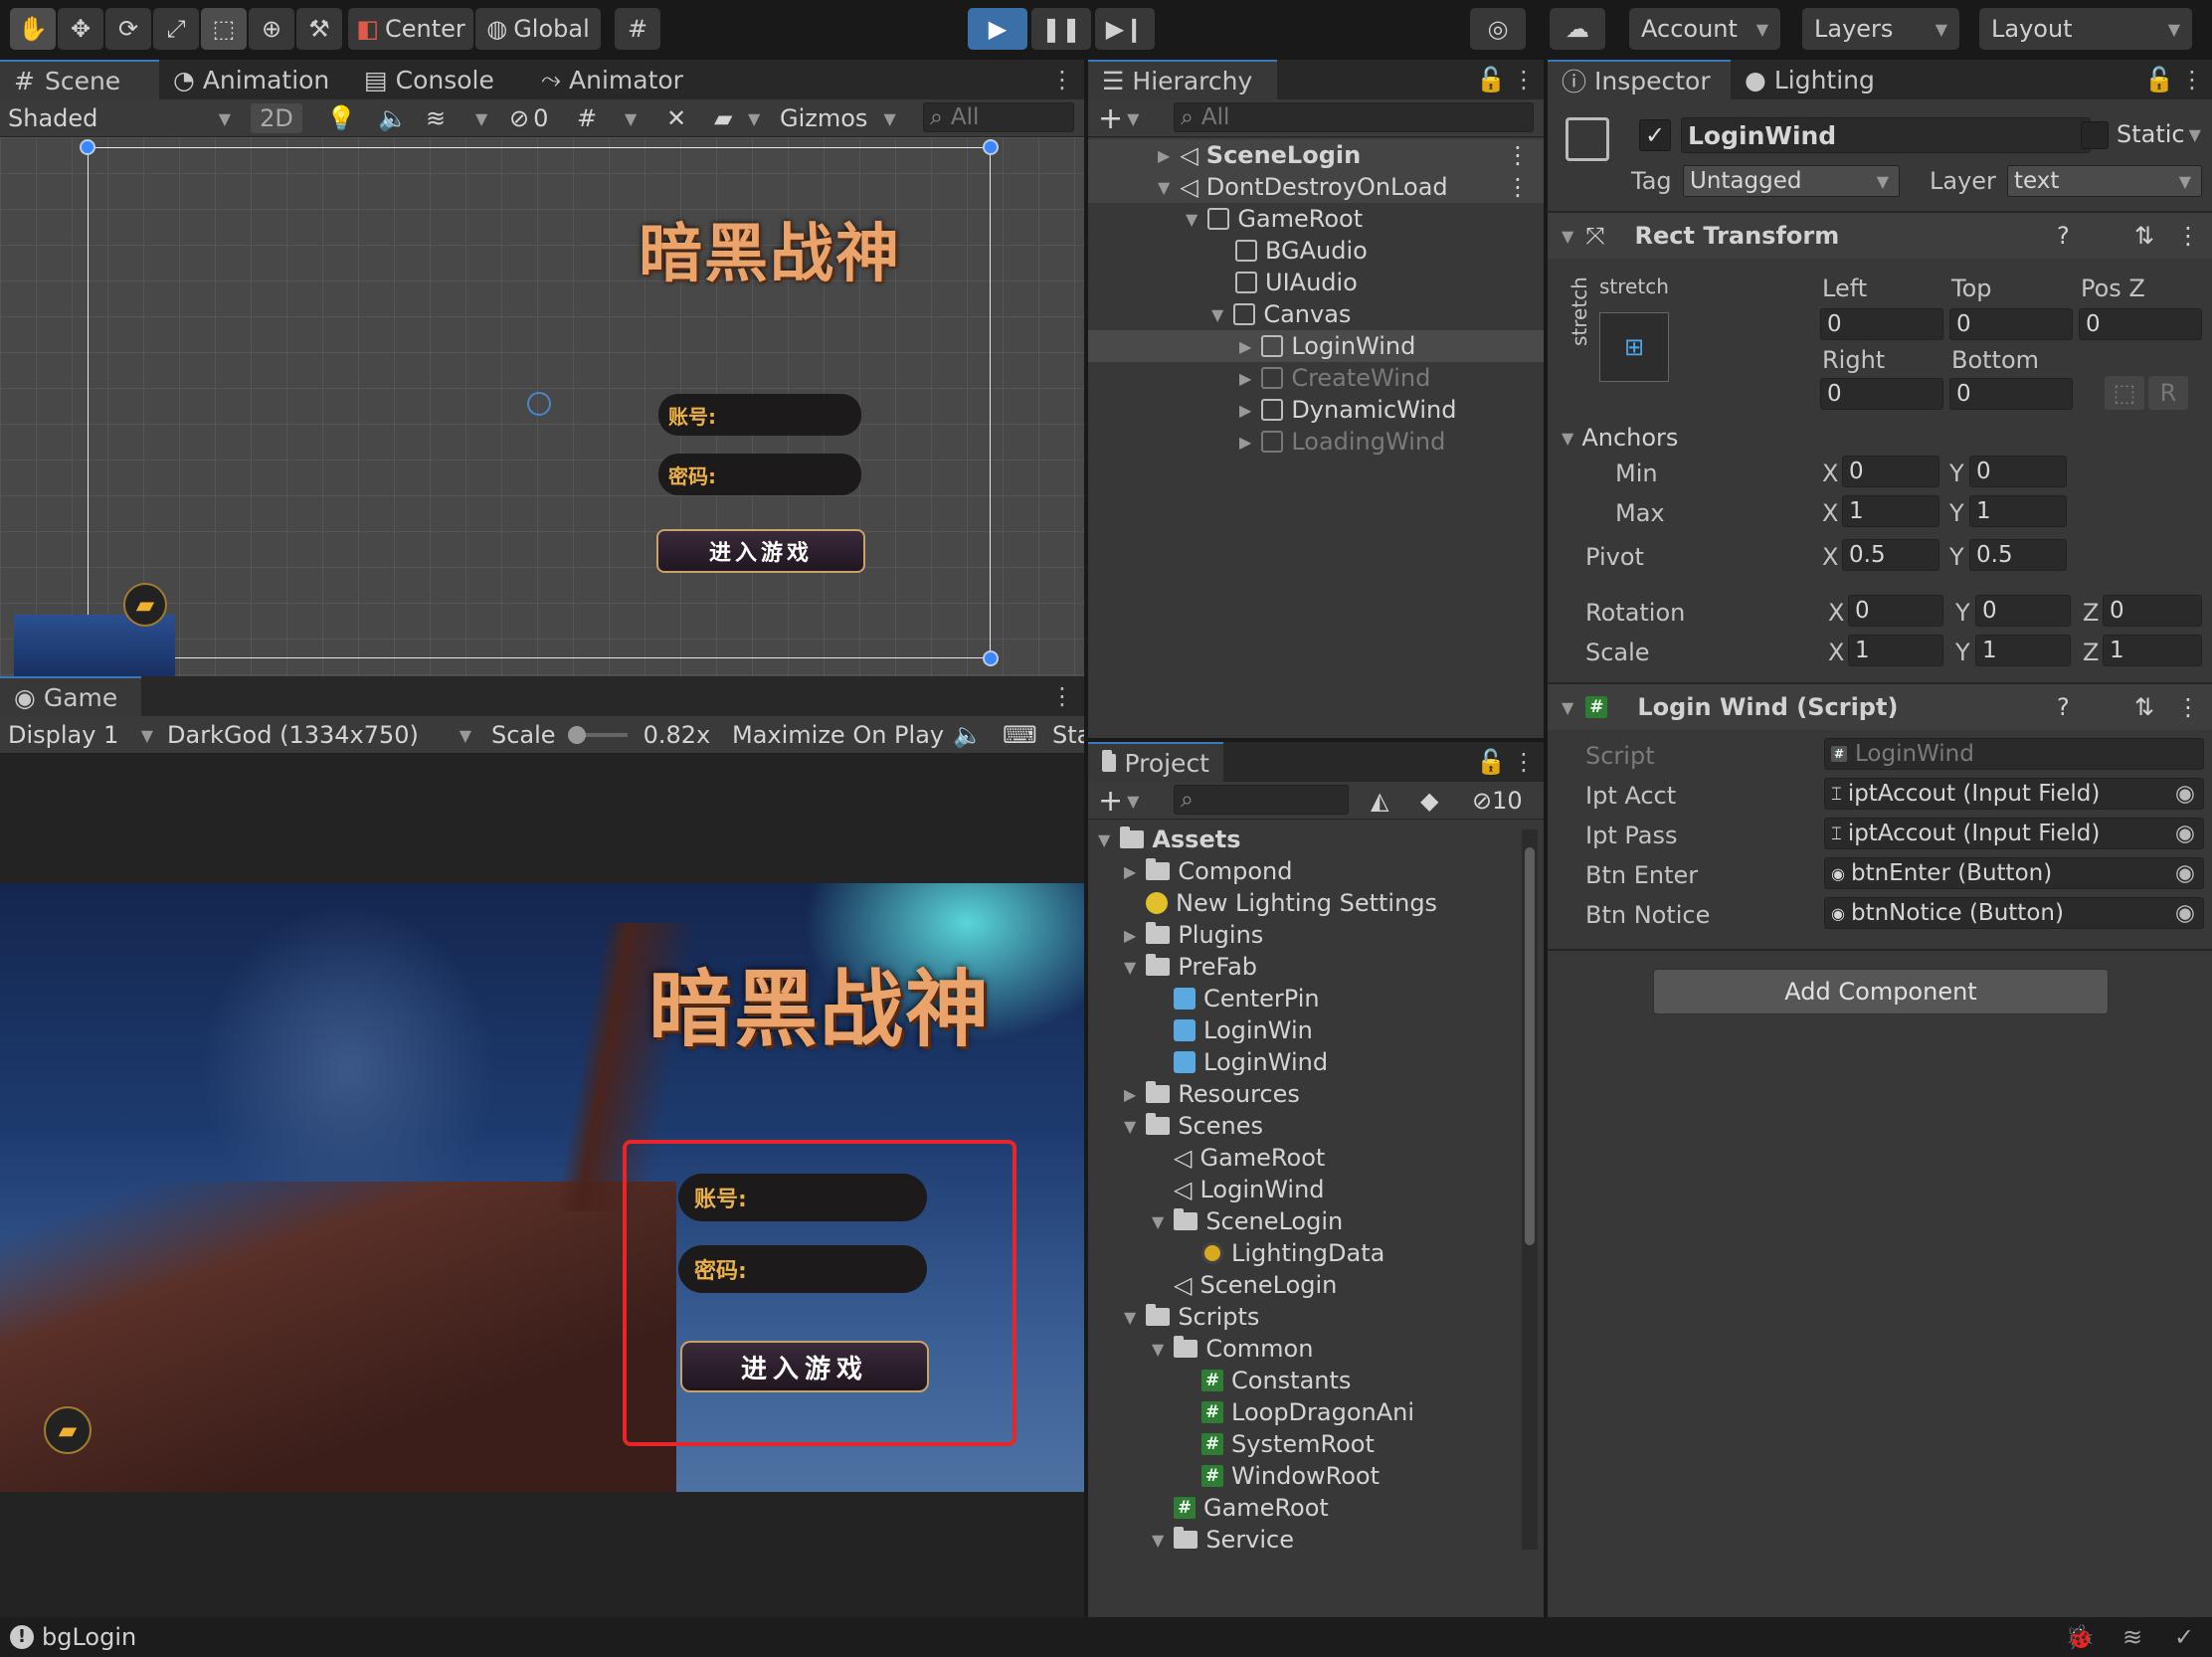 Image resolution: width=2212 pixels, height=1657 pixels. What do you see at coordinates (2095, 135) in the screenshot?
I see `static-checkbox` at bounding box center [2095, 135].